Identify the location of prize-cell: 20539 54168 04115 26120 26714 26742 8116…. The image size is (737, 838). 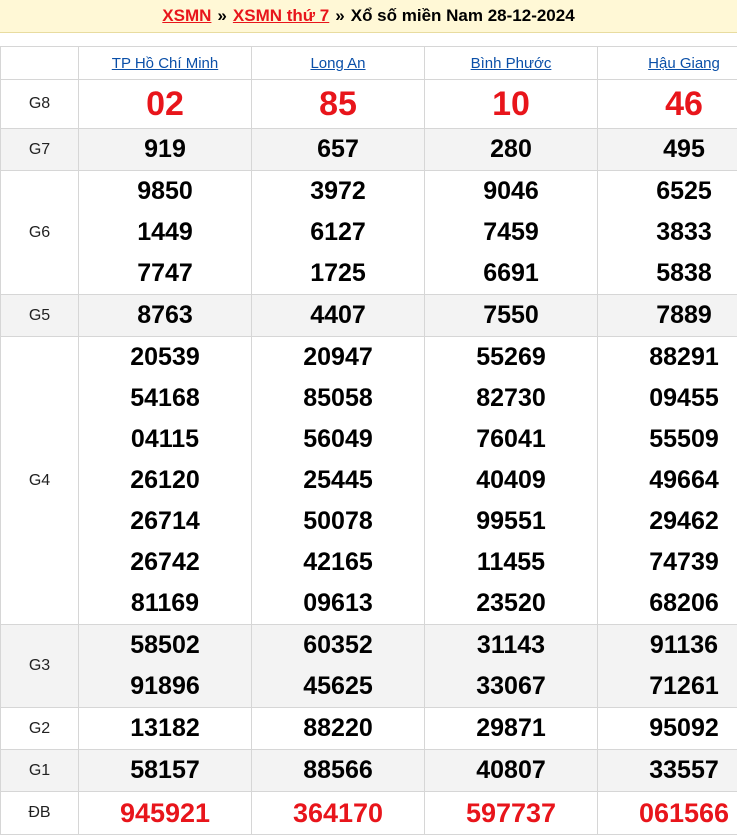
(165, 480).